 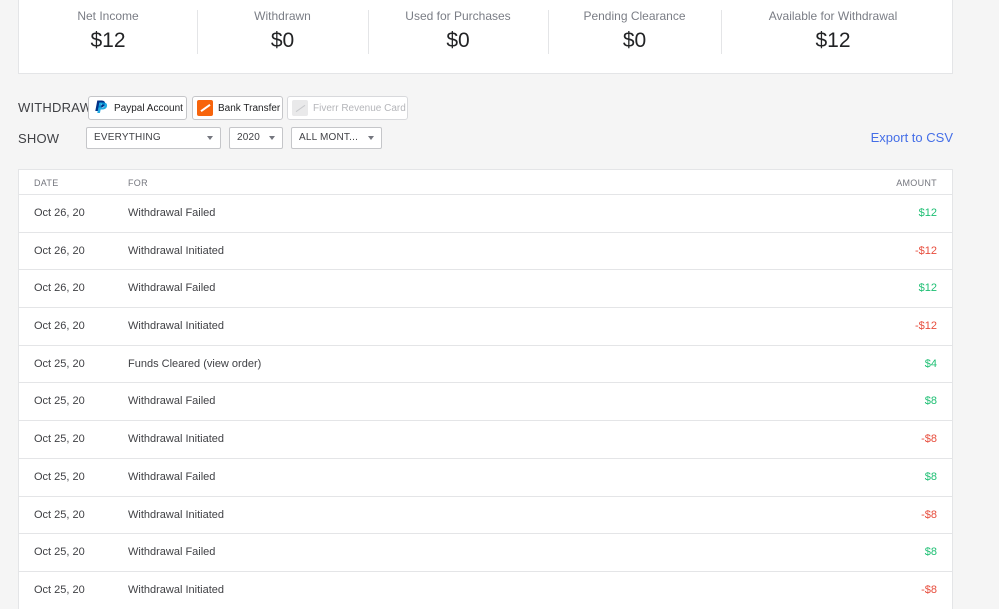 I want to click on year-filter-value: 2020, so click(x=249, y=137).